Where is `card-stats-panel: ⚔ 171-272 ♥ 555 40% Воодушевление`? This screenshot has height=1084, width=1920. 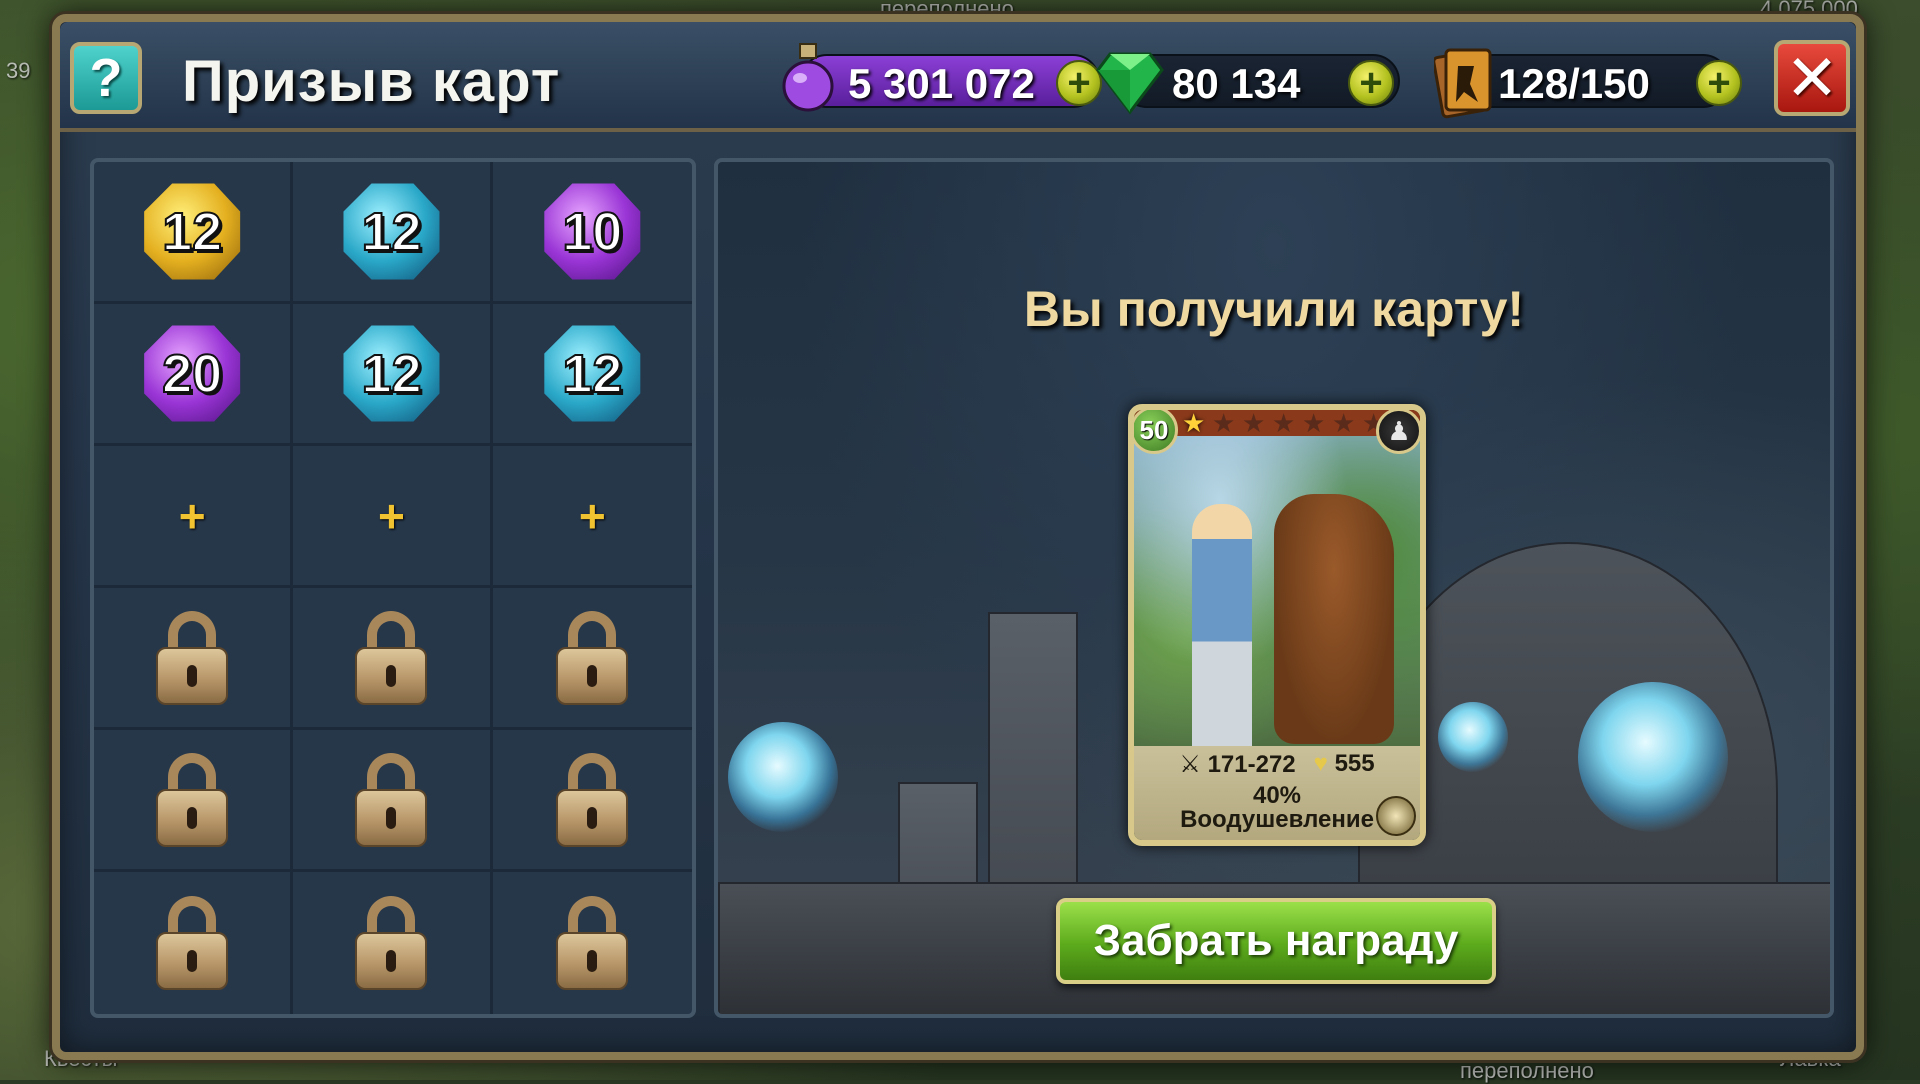 card-stats-panel: ⚔ 171-272 ♥ 555 40% Воодушевление is located at coordinates (1277, 793).